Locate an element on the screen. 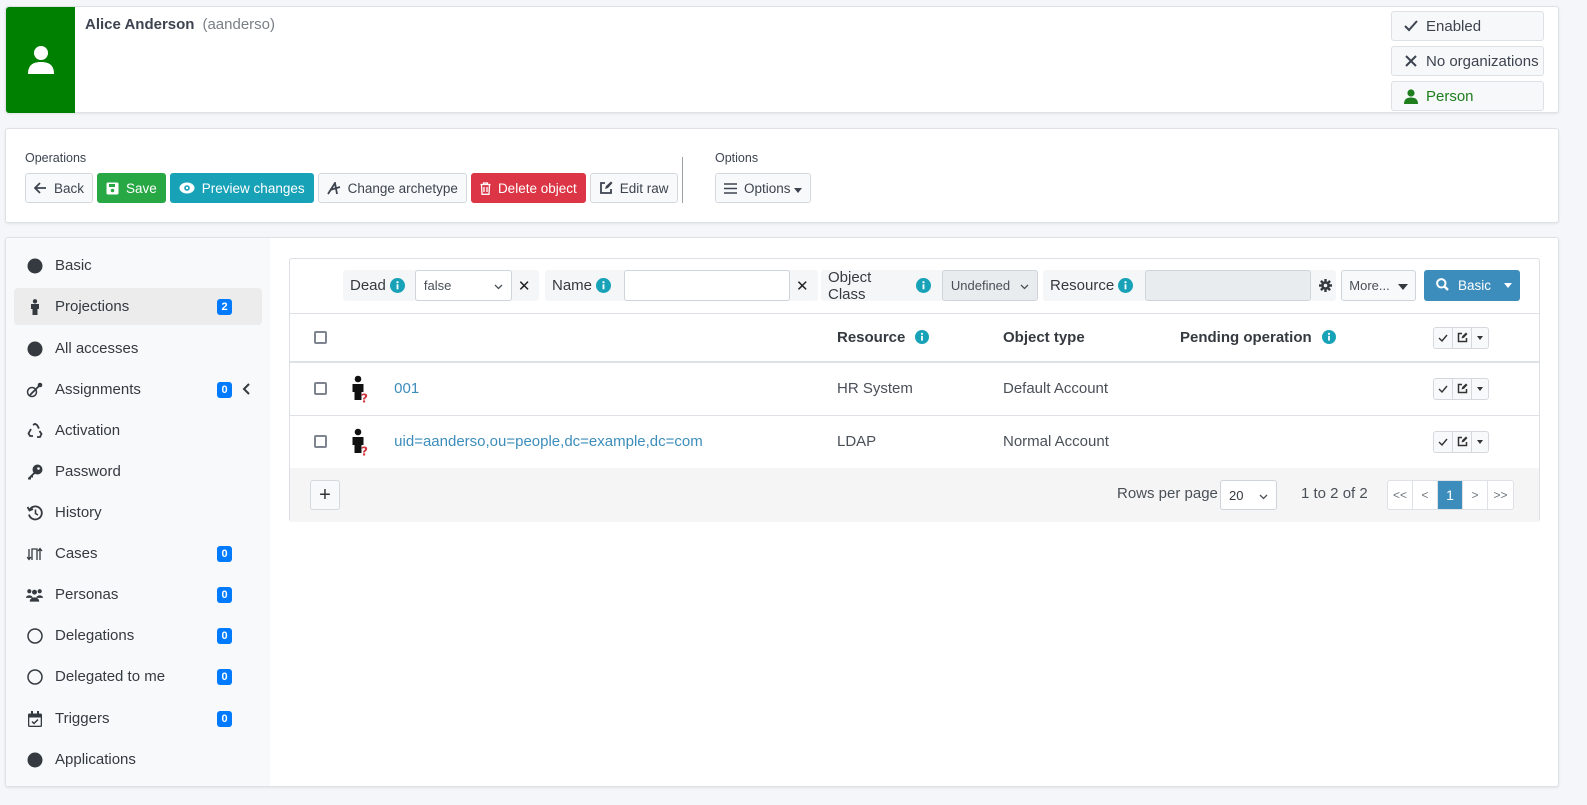 This screenshot has height=805, width=1587. search-item-object-class: Object Class Undefined is located at coordinates (929, 286).